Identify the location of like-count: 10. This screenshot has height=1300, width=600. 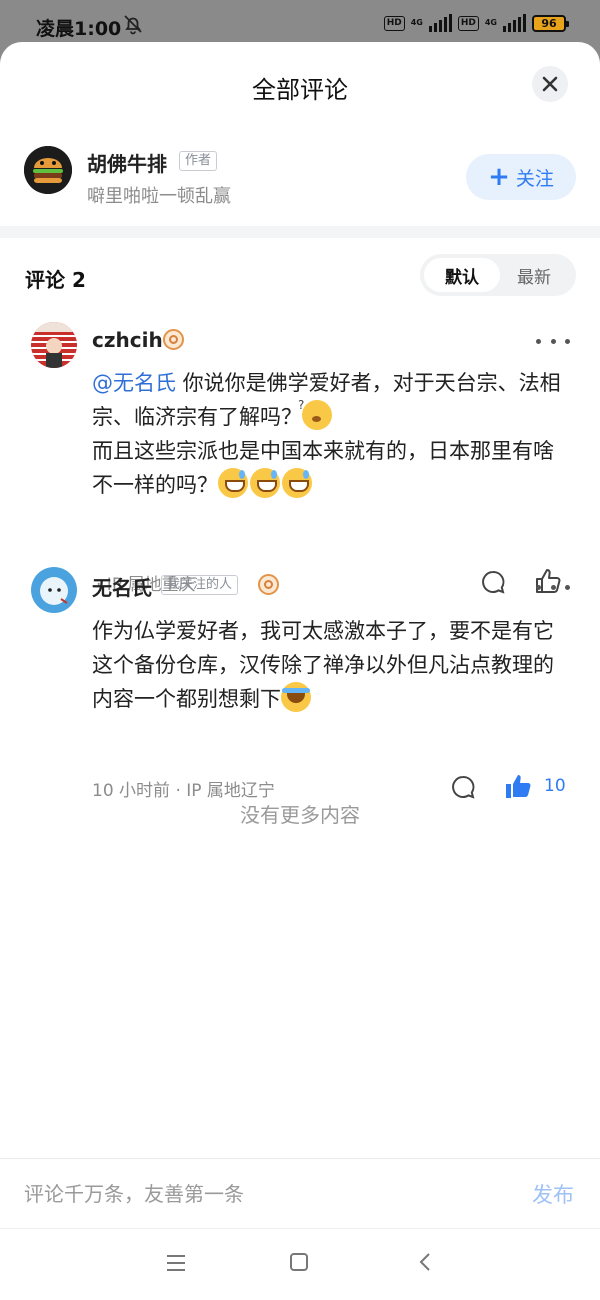
(555, 786).